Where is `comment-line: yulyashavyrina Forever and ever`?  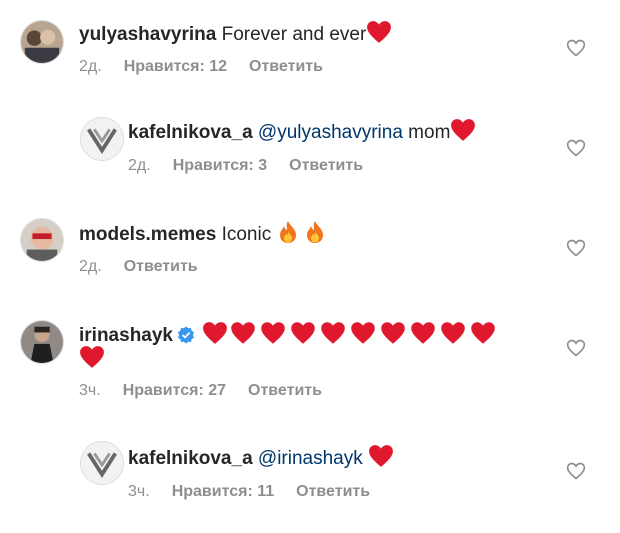
comment-line: yulyashavyrina Forever and ever is located at coordinates (235, 33).